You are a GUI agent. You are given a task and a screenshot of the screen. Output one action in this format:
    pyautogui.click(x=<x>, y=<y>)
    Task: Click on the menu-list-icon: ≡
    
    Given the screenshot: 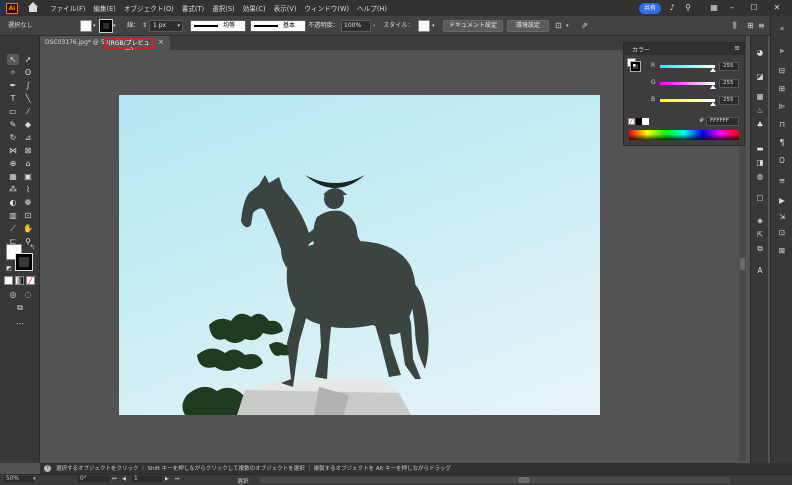 What is the action you would take?
    pyautogui.click(x=782, y=181)
    